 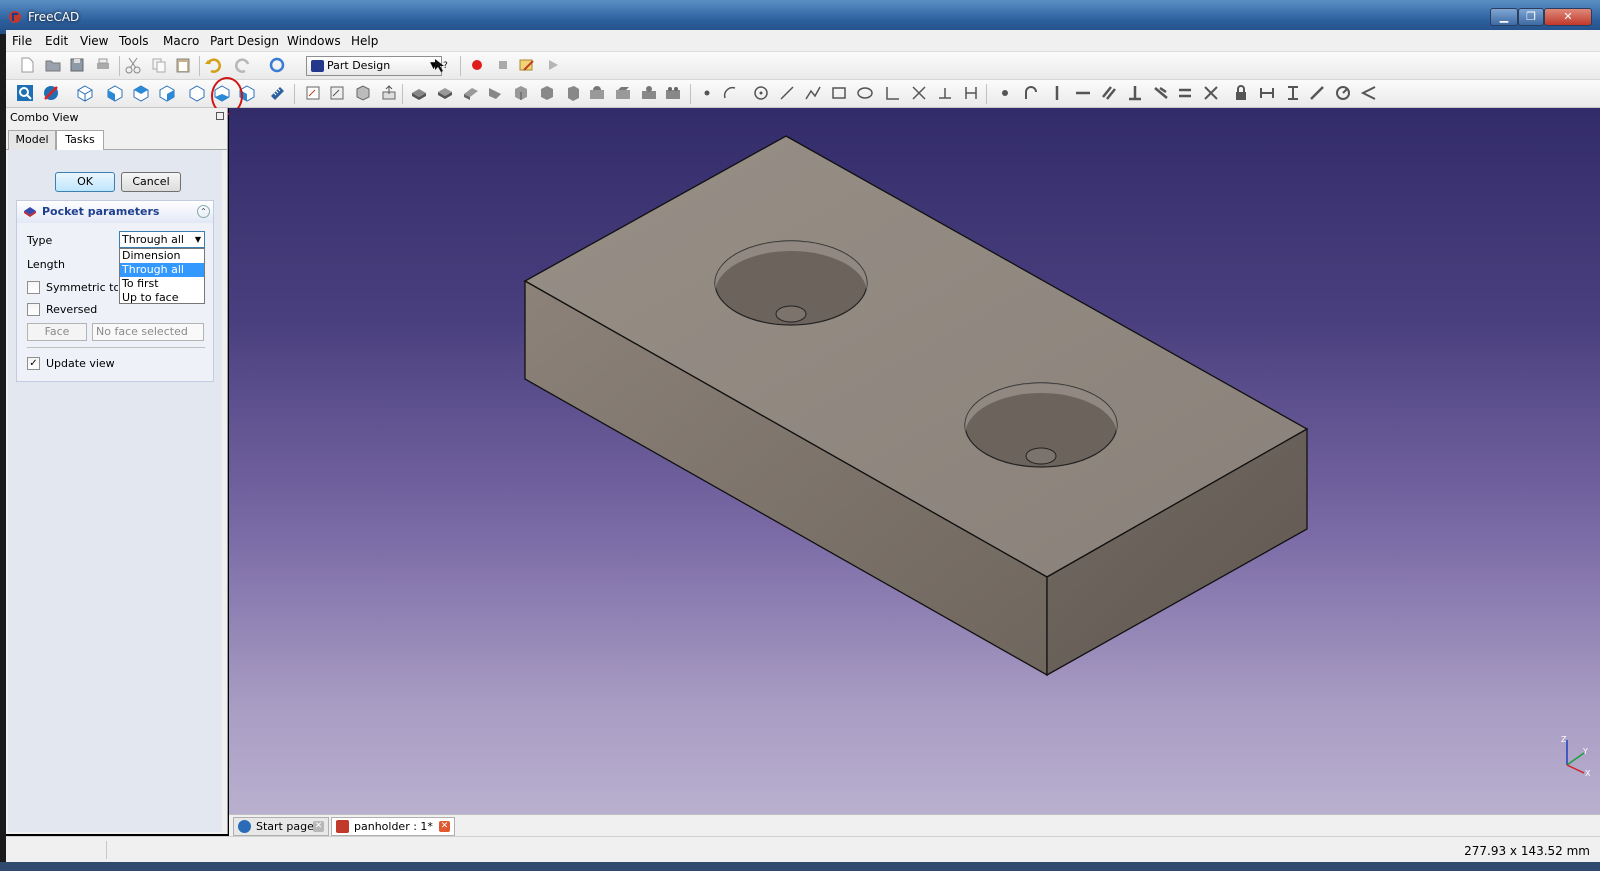 What do you see at coordinates (313, 93) in the screenshot?
I see `sketch-new-icon` at bounding box center [313, 93].